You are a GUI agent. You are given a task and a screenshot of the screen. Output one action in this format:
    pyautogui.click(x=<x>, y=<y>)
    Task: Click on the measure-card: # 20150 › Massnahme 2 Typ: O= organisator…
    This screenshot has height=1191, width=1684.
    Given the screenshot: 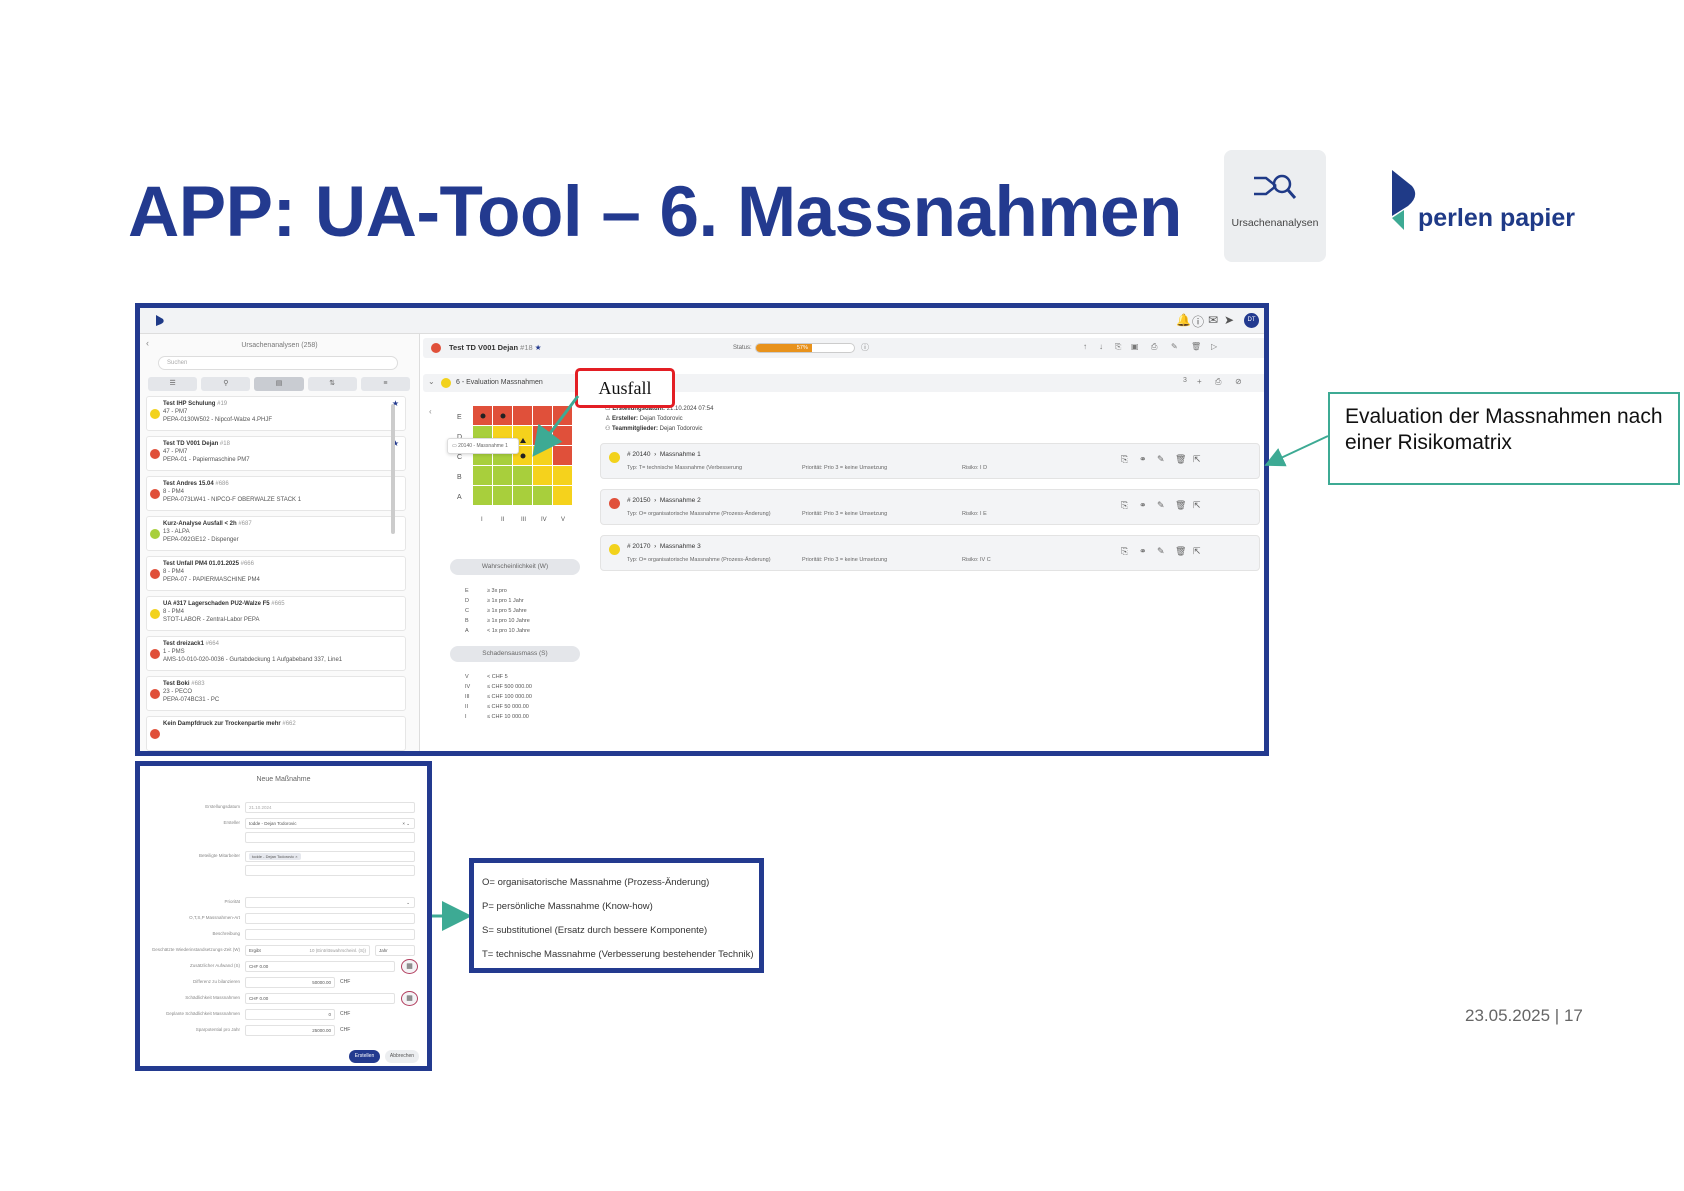 What is the action you would take?
    pyautogui.click(x=930, y=507)
    